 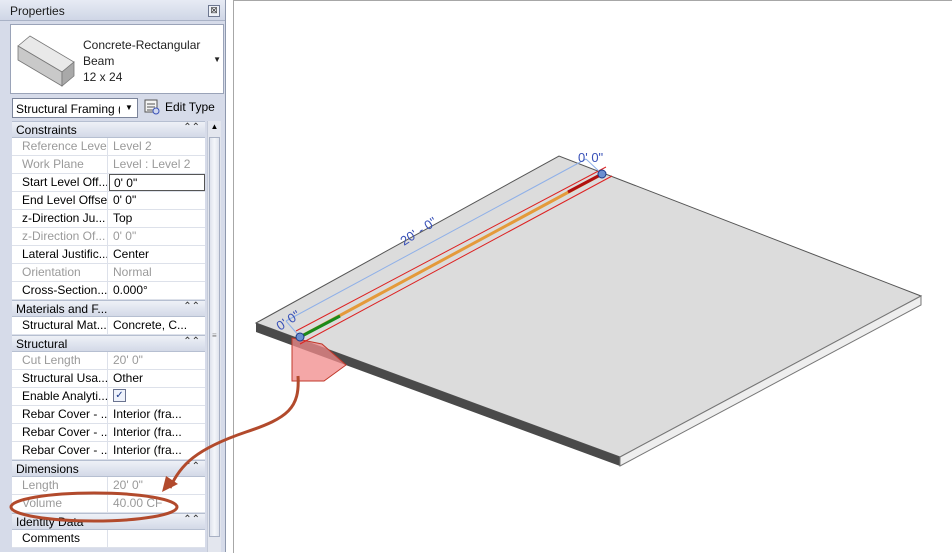 What do you see at coordinates (60, 503) in the screenshot?
I see `property-label: Volume` at bounding box center [60, 503].